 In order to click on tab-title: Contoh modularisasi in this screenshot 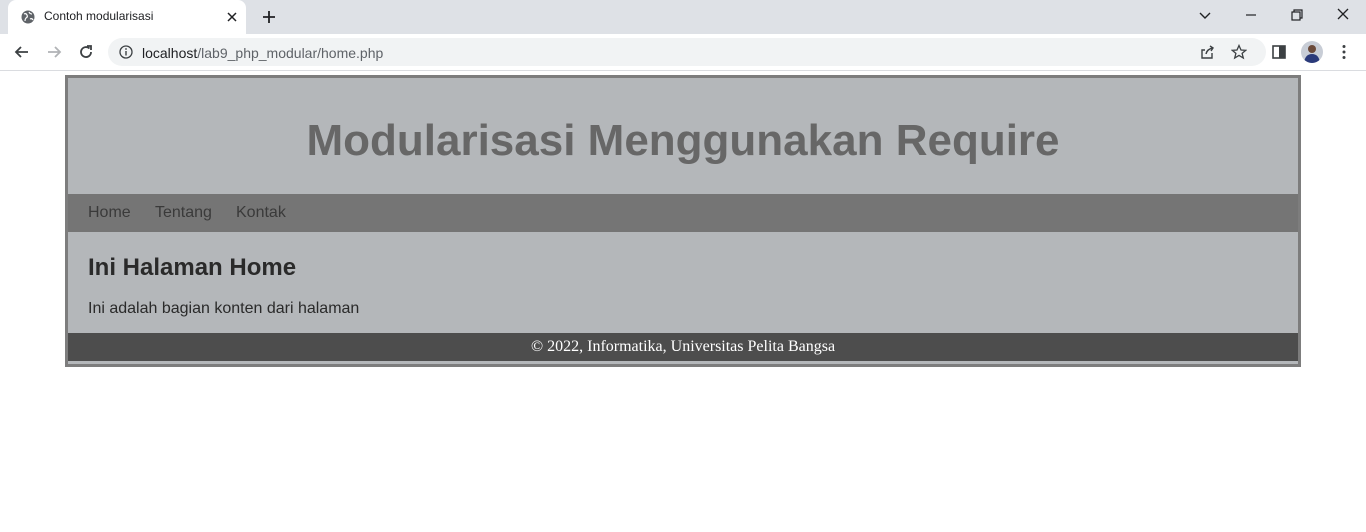, I will do `click(99, 16)`.